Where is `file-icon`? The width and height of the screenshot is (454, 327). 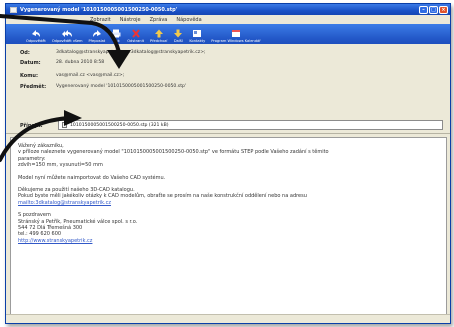 file-icon is located at coordinates (64, 125).